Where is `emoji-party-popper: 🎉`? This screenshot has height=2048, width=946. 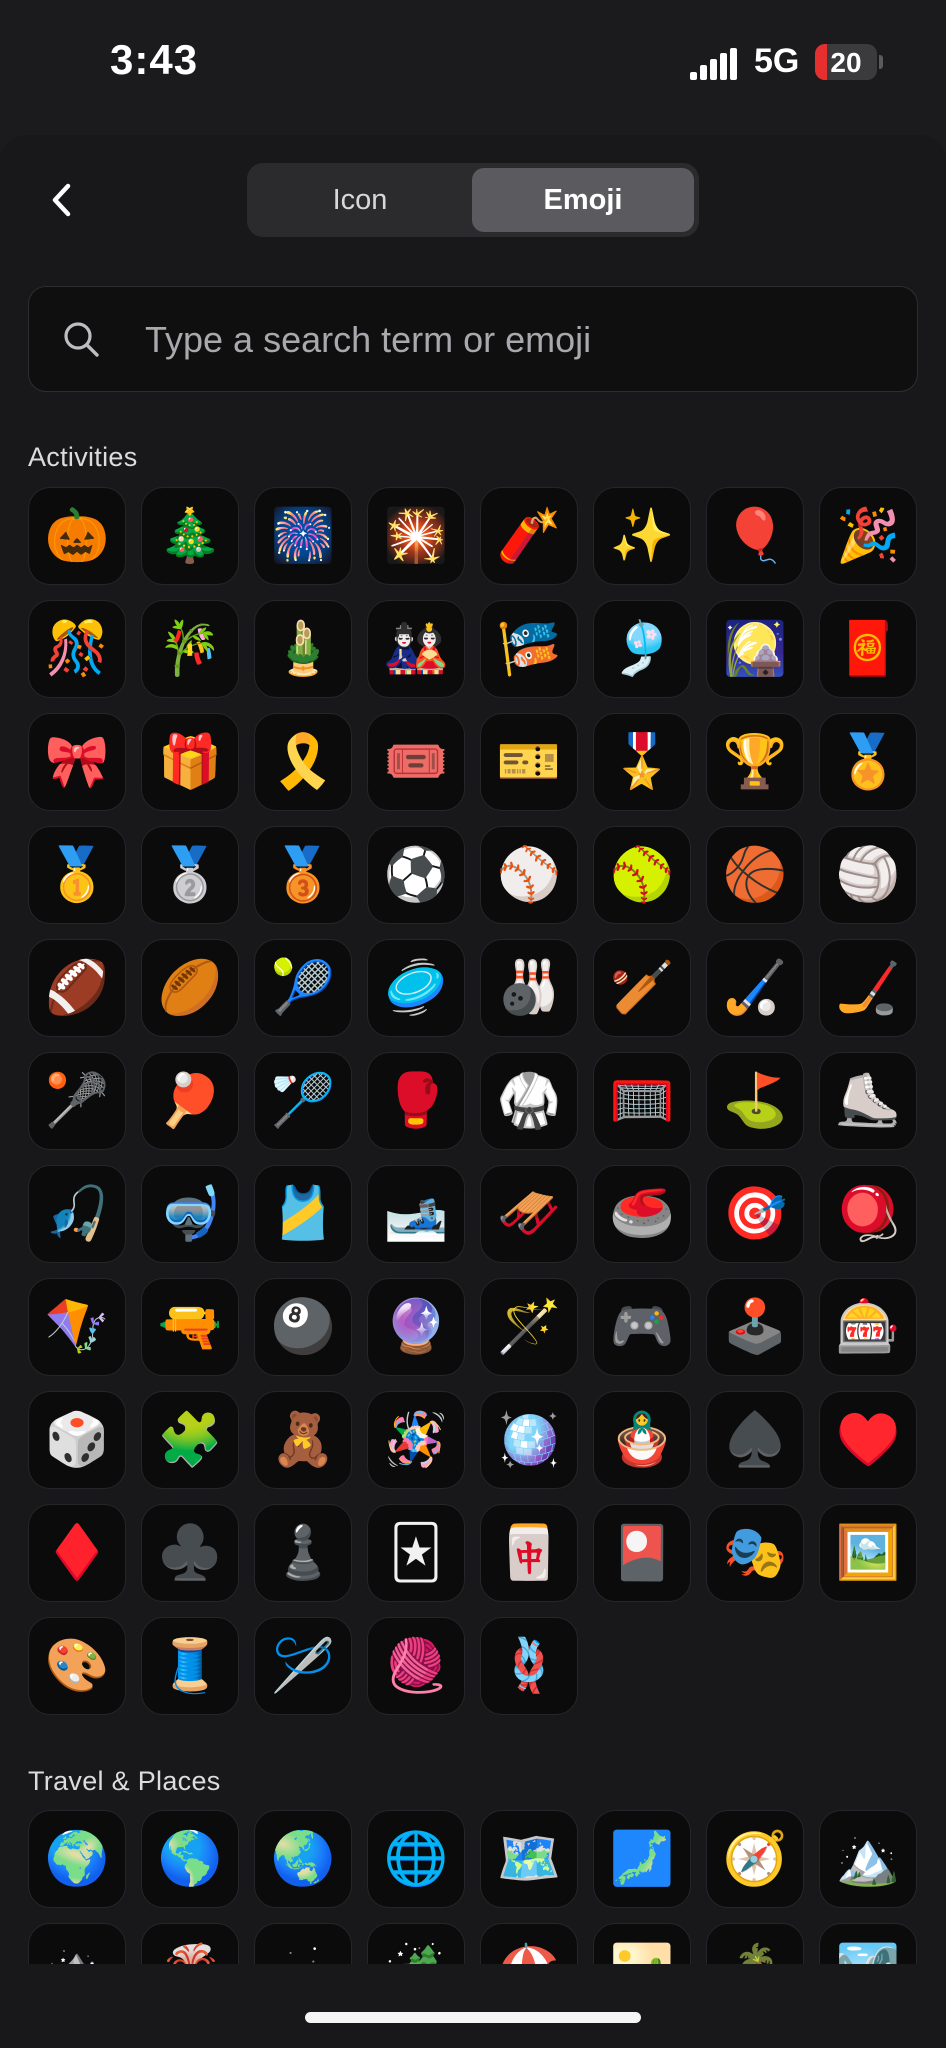 emoji-party-popper: 🎉 is located at coordinates (868, 536).